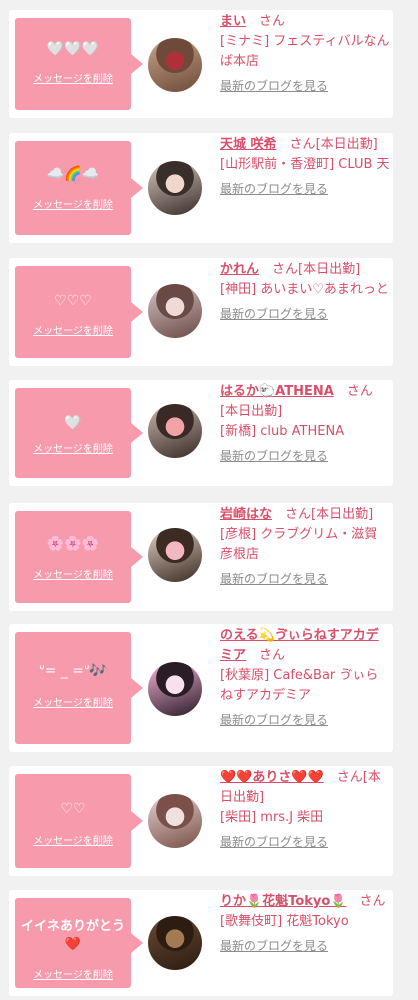  I want to click on message-text: ♡♡, so click(73, 809).